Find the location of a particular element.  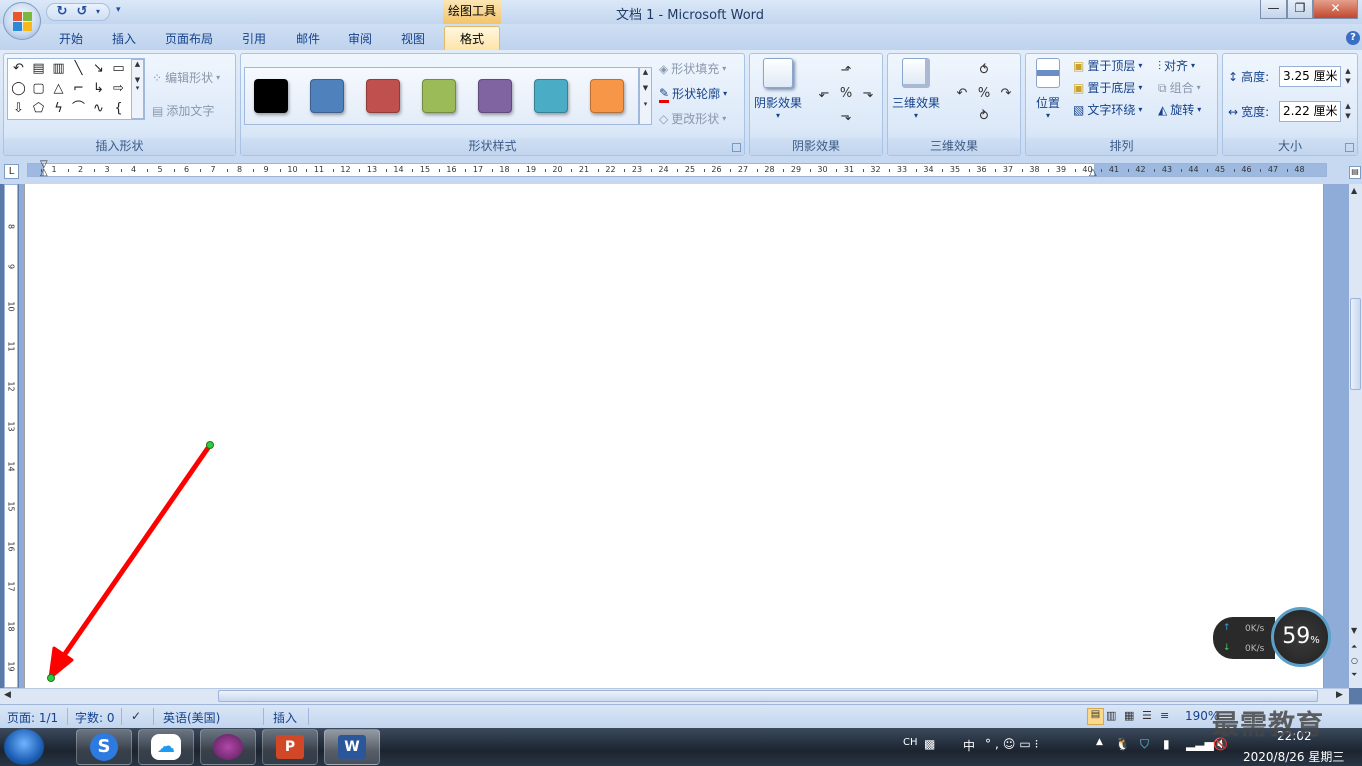

style-swatch-green is located at coordinates (439, 96).